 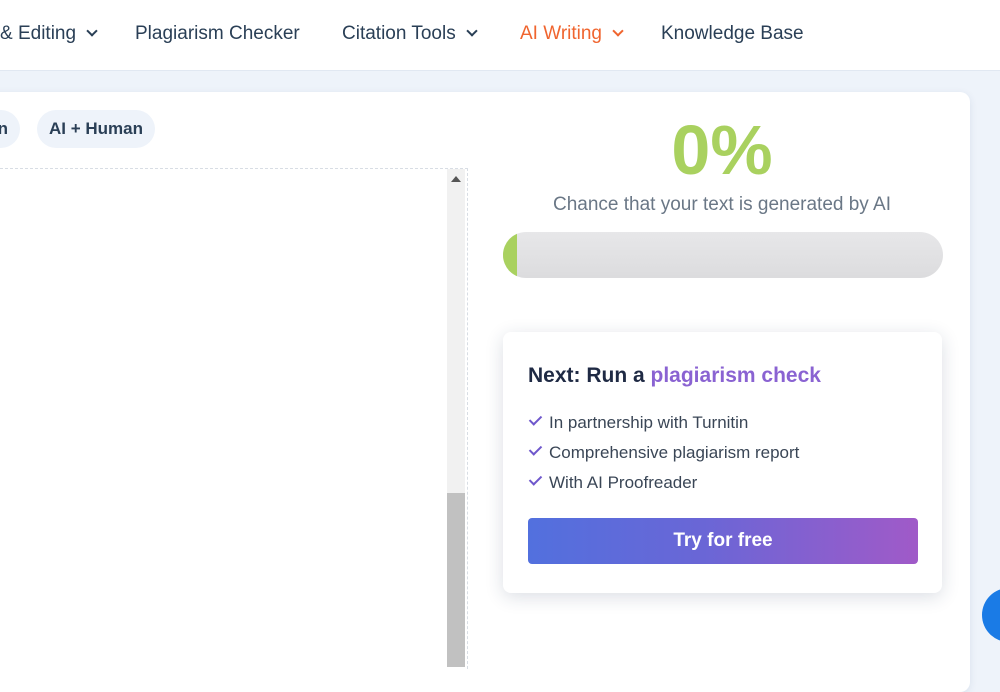 I want to click on promo-title-highlight: plagiarism check, so click(x=735, y=375).